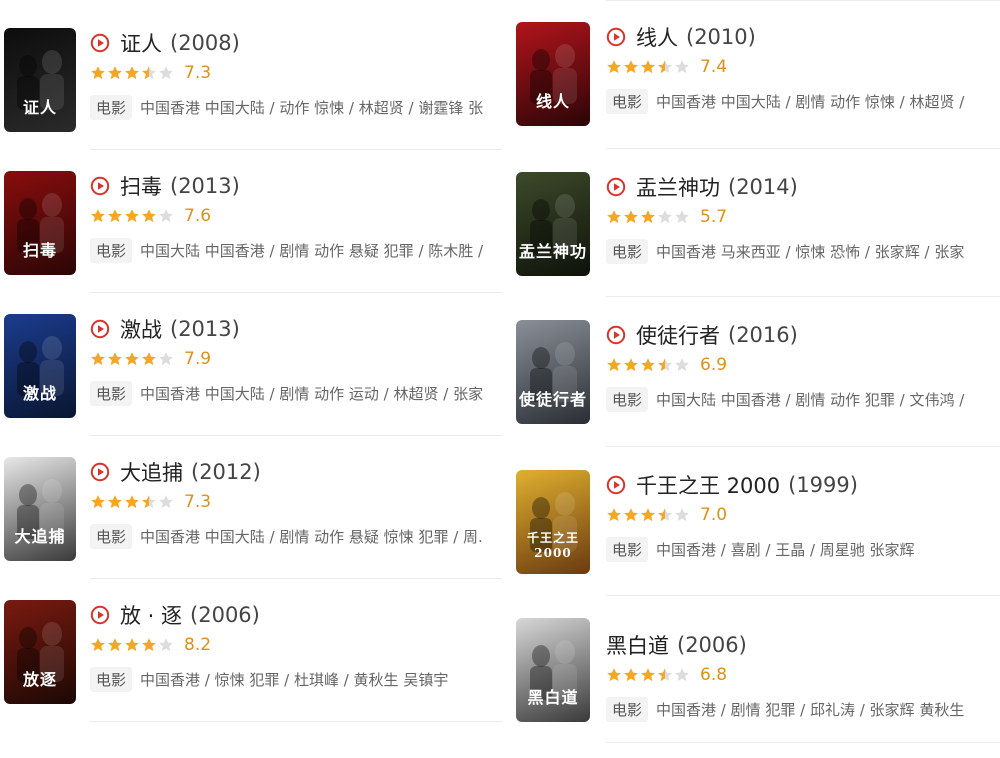 This screenshot has height=758, width=1000. What do you see at coordinates (763, 335) in the screenshot?
I see `movie-year: (2016)` at bounding box center [763, 335].